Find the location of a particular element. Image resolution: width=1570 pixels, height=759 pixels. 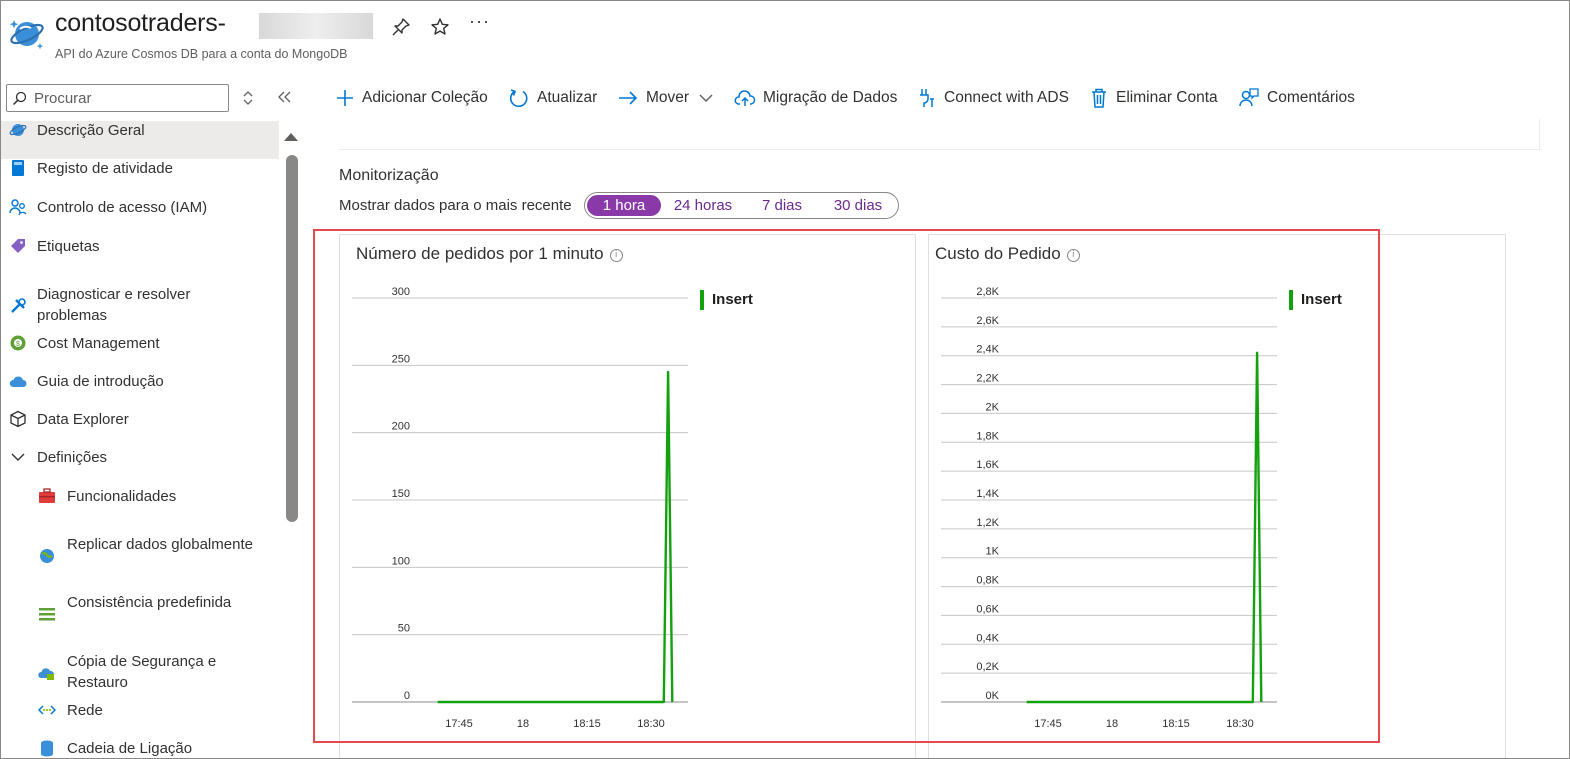

monitoring-heading: Monitorização is located at coordinates (389, 175).